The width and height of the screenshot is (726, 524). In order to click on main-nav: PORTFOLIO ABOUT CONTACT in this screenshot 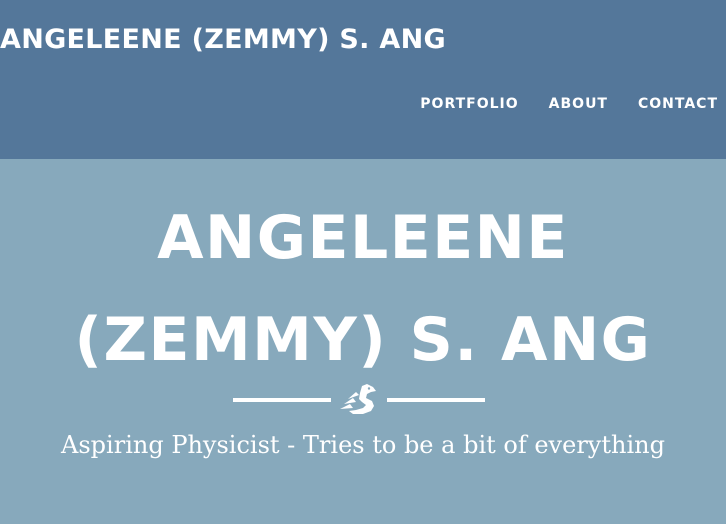, I will do `click(569, 104)`.